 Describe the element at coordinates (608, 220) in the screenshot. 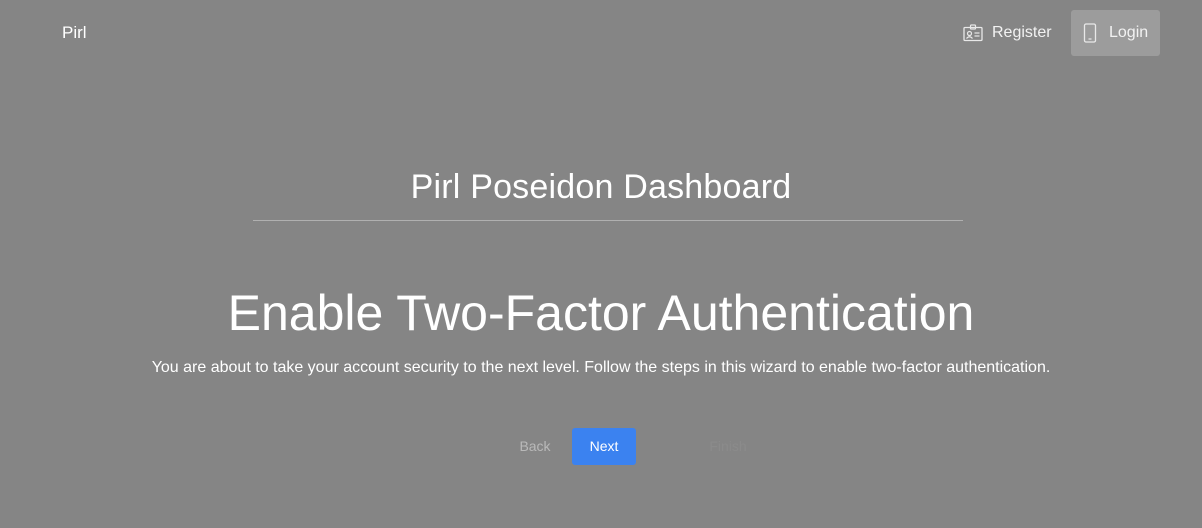

I see `title-divider` at that location.